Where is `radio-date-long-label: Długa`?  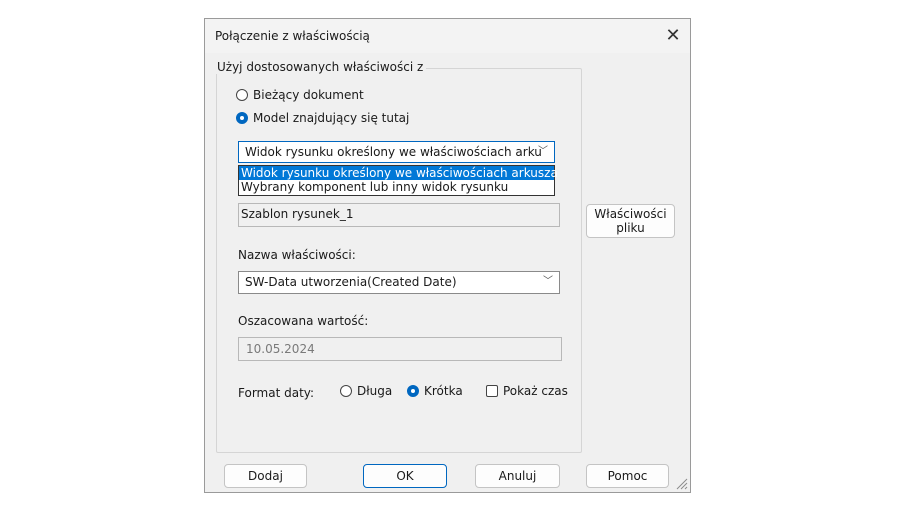 radio-date-long-label: Długa is located at coordinates (375, 391).